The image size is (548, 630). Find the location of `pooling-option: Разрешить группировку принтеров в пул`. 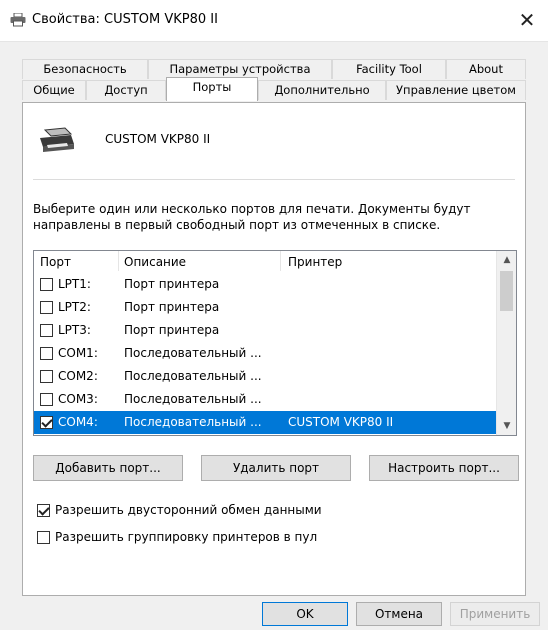

pooling-option: Разрешить группировку принтеров в пул is located at coordinates (202, 538).